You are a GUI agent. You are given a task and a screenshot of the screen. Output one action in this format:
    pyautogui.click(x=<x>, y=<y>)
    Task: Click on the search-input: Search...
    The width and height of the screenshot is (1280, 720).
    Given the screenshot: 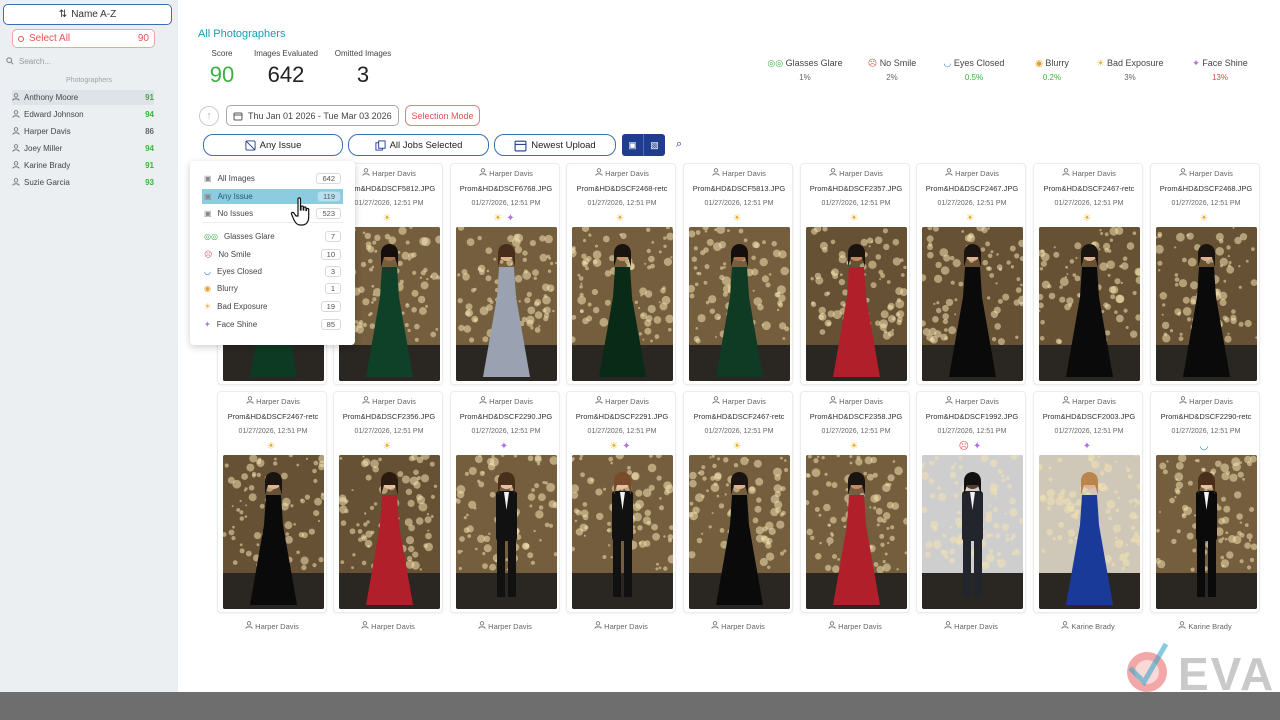 What is the action you would take?
    pyautogui.click(x=89, y=61)
    